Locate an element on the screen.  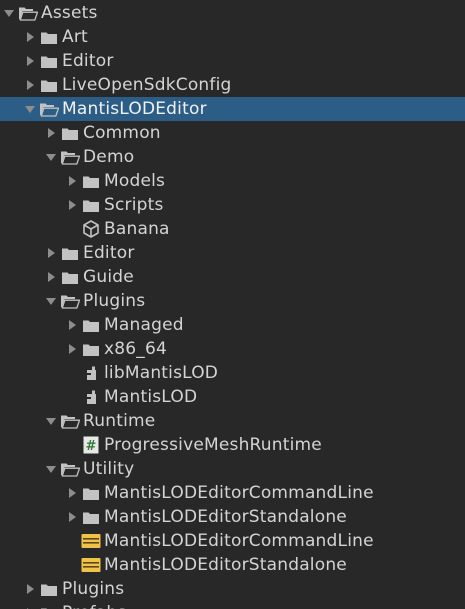
tree-item-prefabs-partial: Prefabs is located at coordinates (232, 605).